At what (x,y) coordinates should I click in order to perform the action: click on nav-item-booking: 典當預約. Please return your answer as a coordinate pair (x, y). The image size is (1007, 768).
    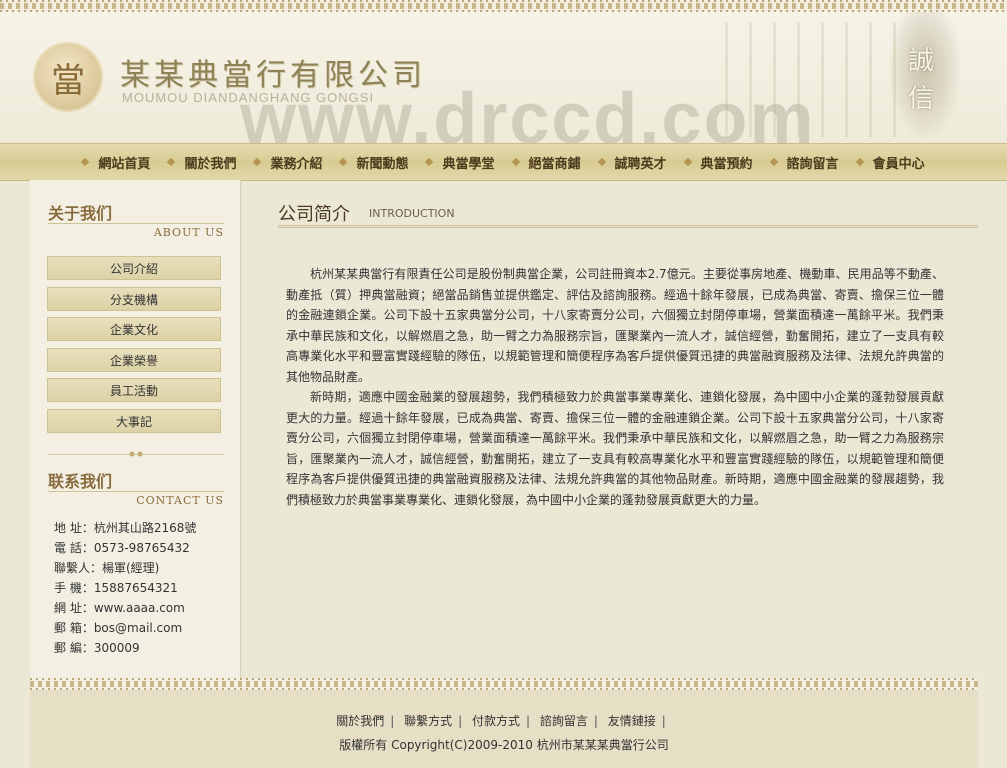
    Looking at the image, I should click on (718, 162).